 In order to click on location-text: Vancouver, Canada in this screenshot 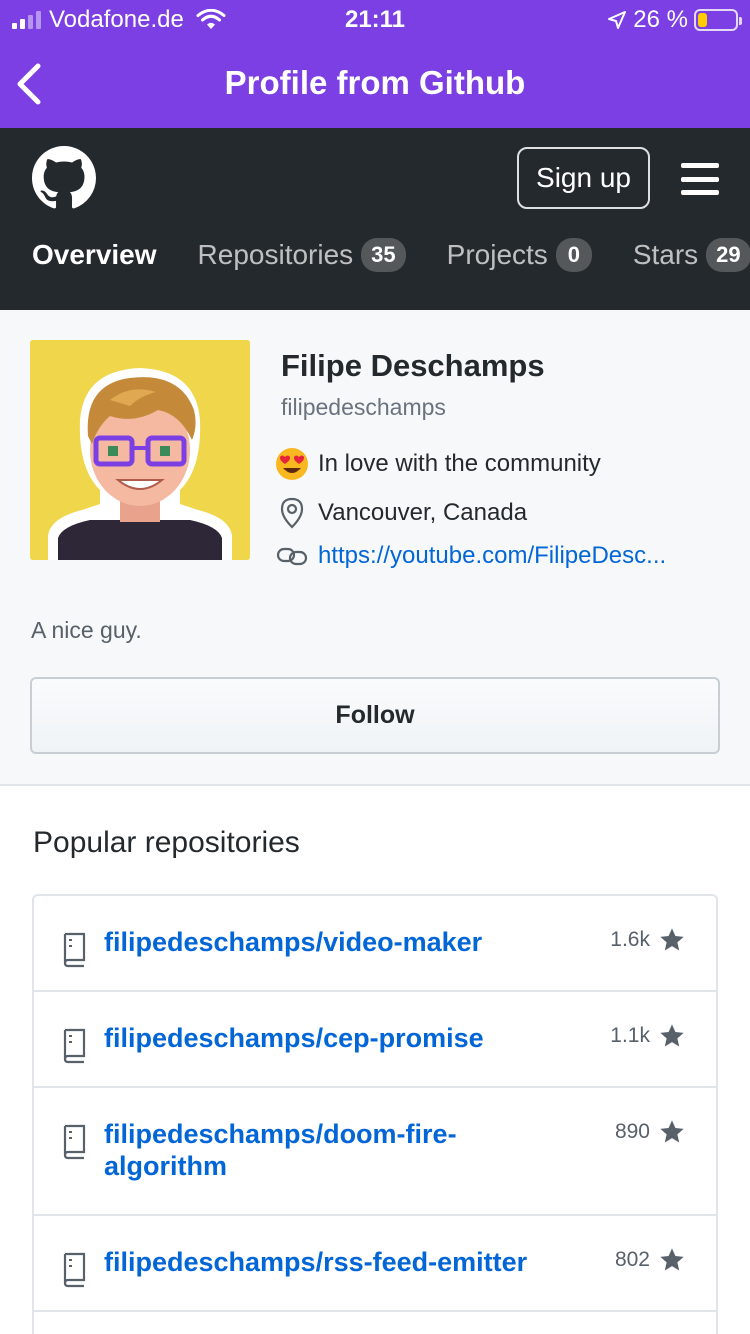, I will do `click(423, 512)`.